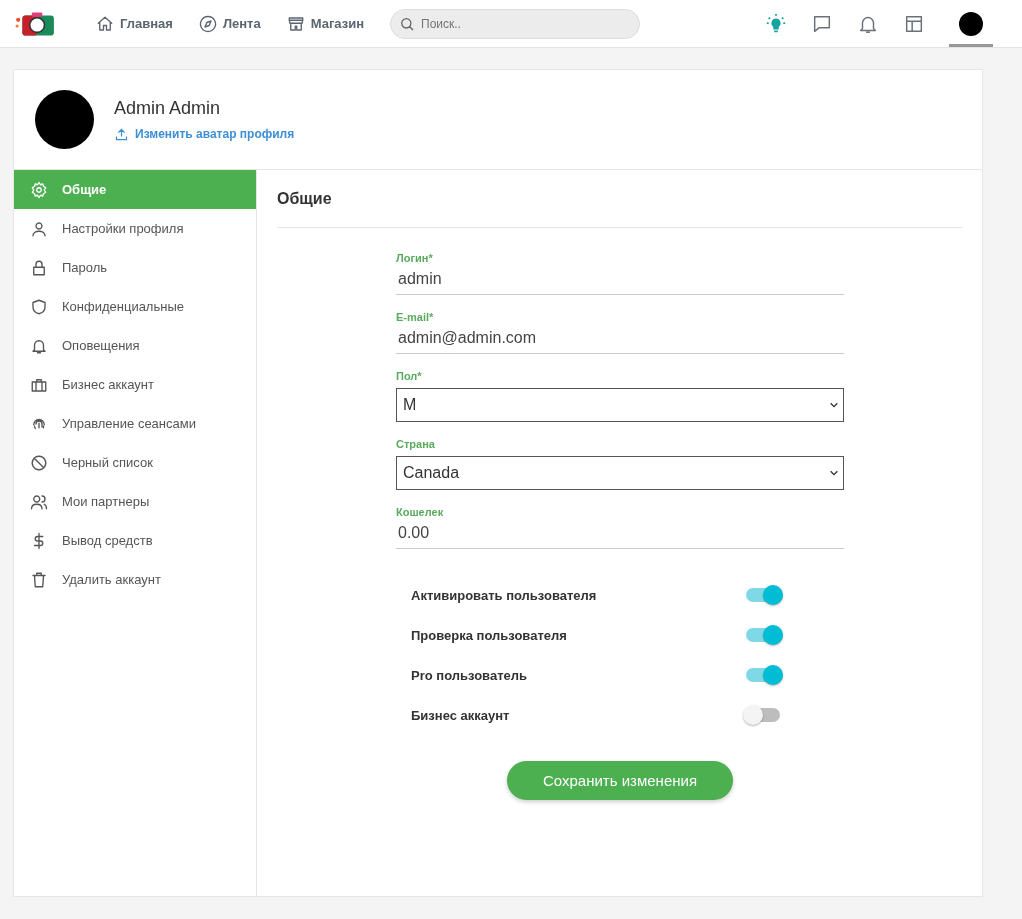  Describe the element at coordinates (39, 228) in the screenshot. I see `person-icon` at that location.